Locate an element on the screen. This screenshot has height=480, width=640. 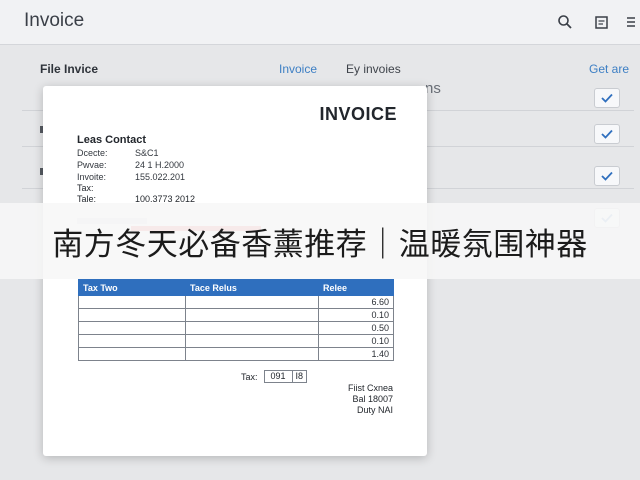
tax-sum-extra: I8 is located at coordinates (300, 376).